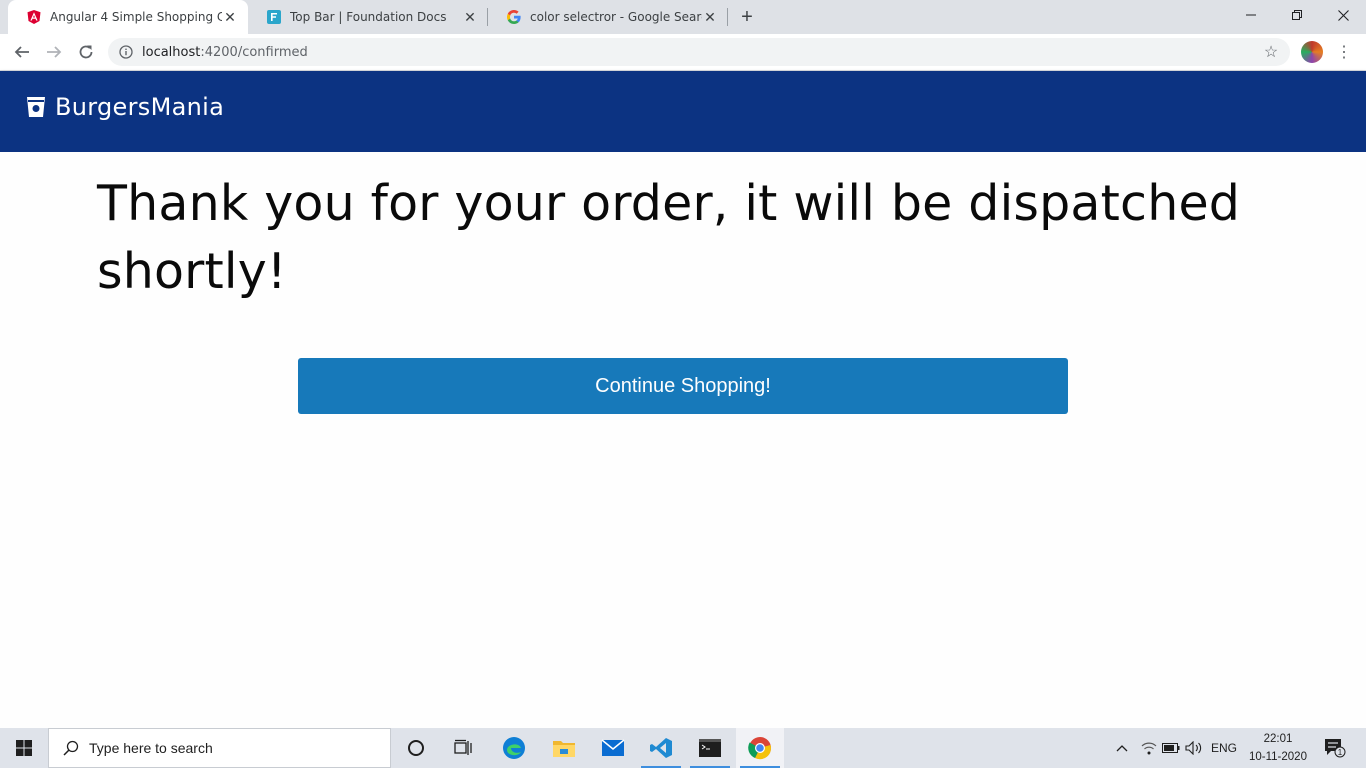 This screenshot has height=768, width=1366. What do you see at coordinates (1278, 748) in the screenshot?
I see `taskbar-clock: 22:01 10-11-2020` at bounding box center [1278, 748].